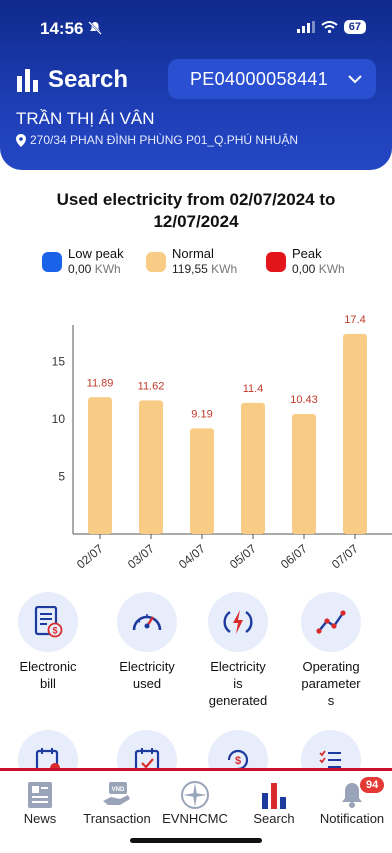 This screenshot has width=392, height=853. What do you see at coordinates (253, 389) in the screenshot?
I see `bar-value-label: 11.4` at bounding box center [253, 389].